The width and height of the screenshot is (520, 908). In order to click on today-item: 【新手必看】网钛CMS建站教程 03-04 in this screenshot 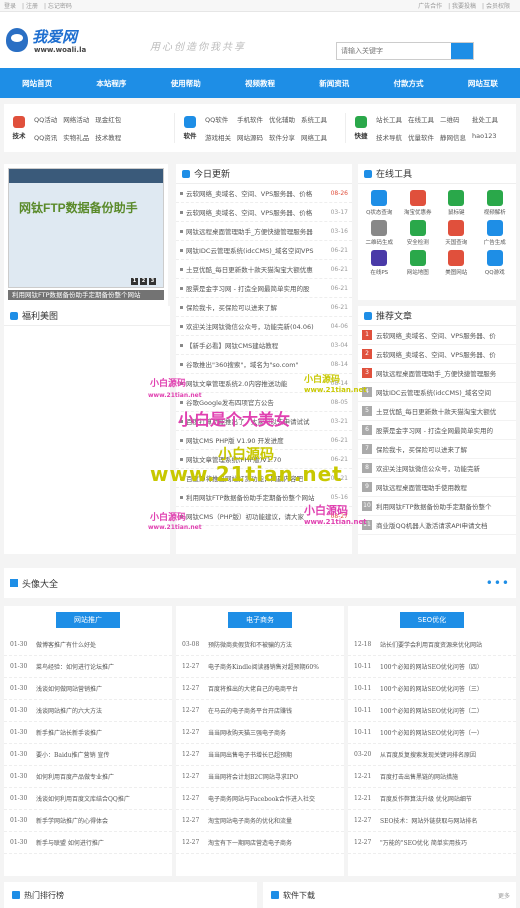, I will do `click(264, 345)`.